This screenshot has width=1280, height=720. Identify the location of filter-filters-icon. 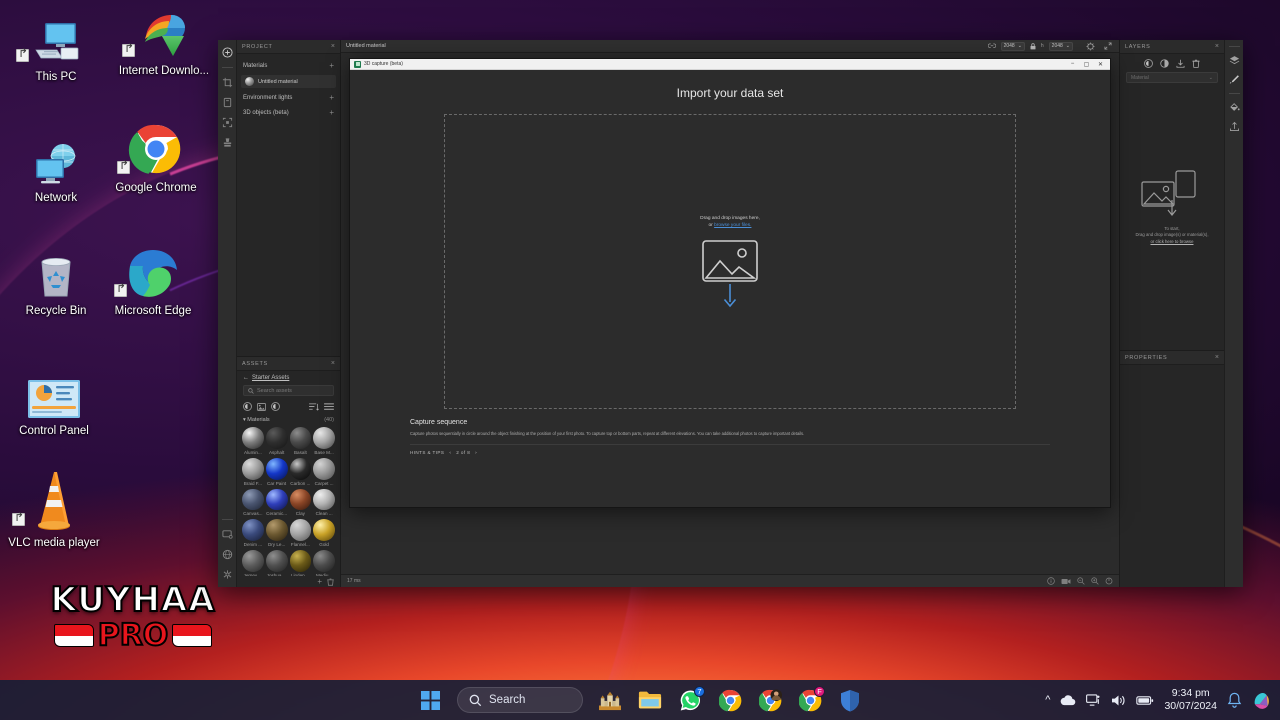
(275, 406).